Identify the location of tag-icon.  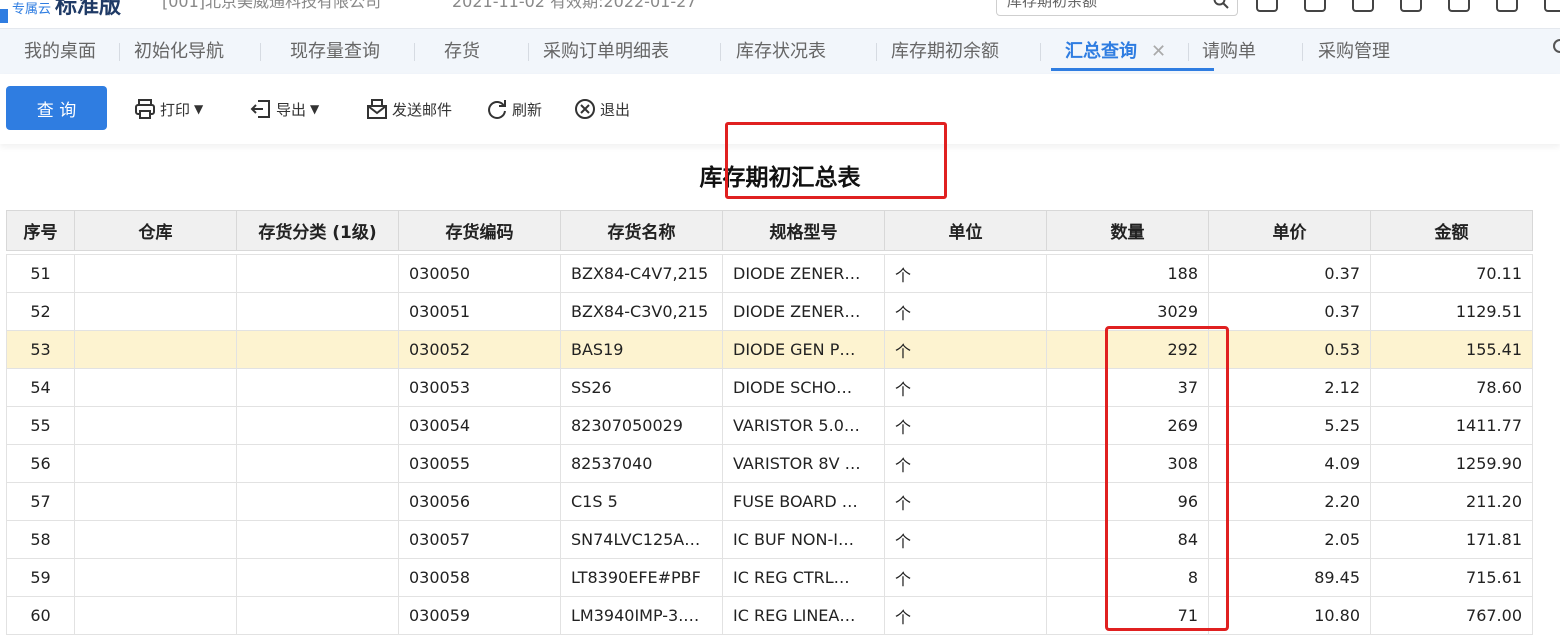
(1459, 6).